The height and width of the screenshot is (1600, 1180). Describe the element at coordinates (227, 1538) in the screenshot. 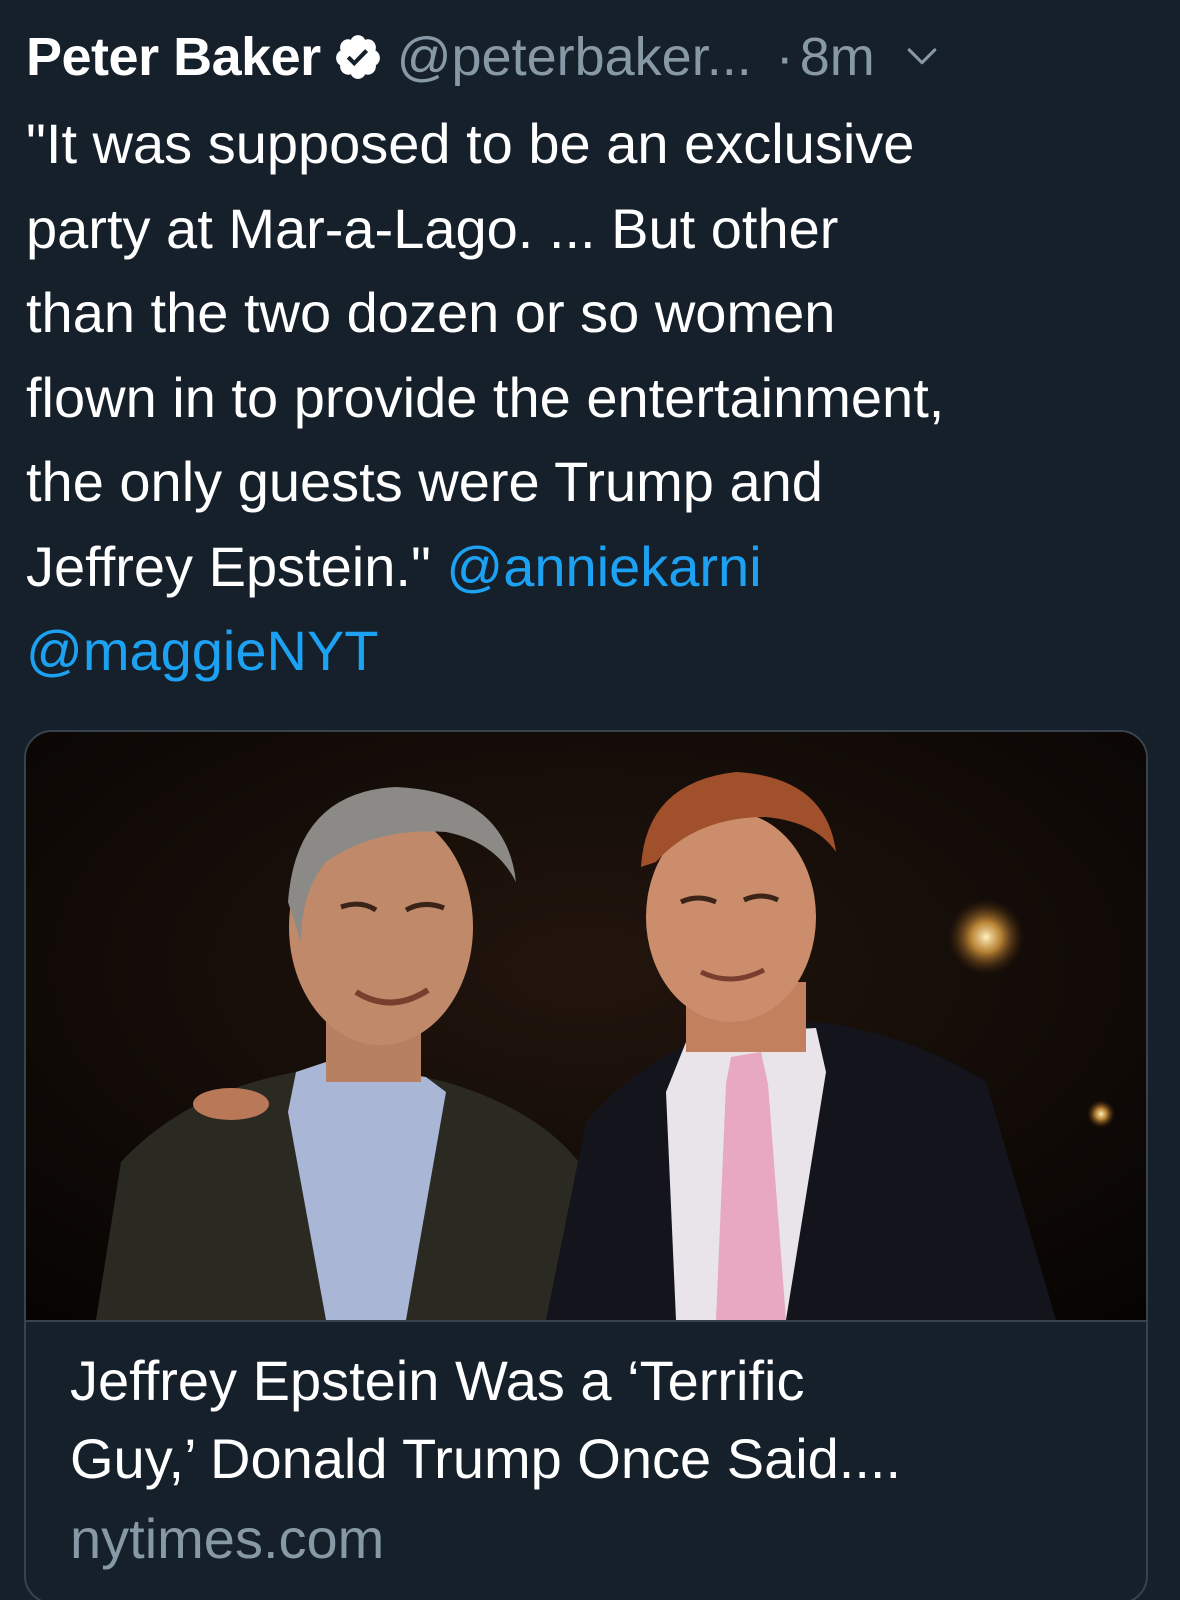

I see `card-domain: nytimes.com` at that location.